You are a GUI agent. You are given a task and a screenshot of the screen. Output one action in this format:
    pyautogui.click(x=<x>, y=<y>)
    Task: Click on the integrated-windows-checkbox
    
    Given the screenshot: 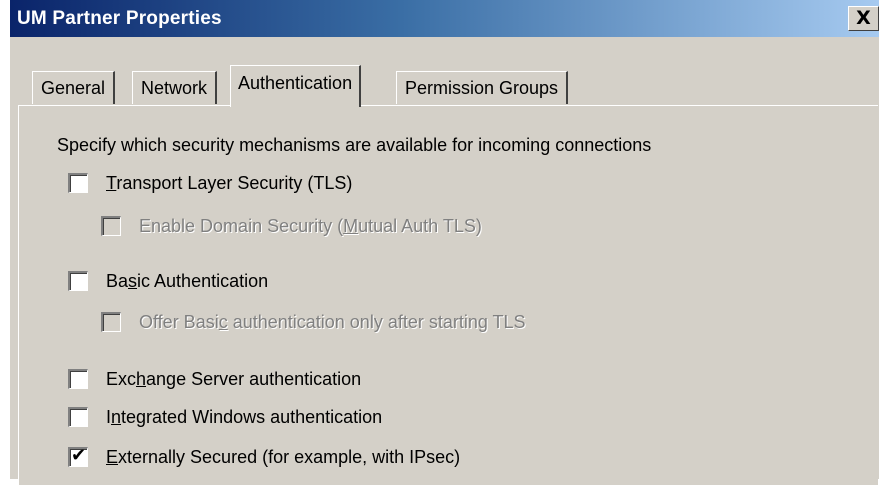 What is the action you would take?
    pyautogui.click(x=78, y=417)
    